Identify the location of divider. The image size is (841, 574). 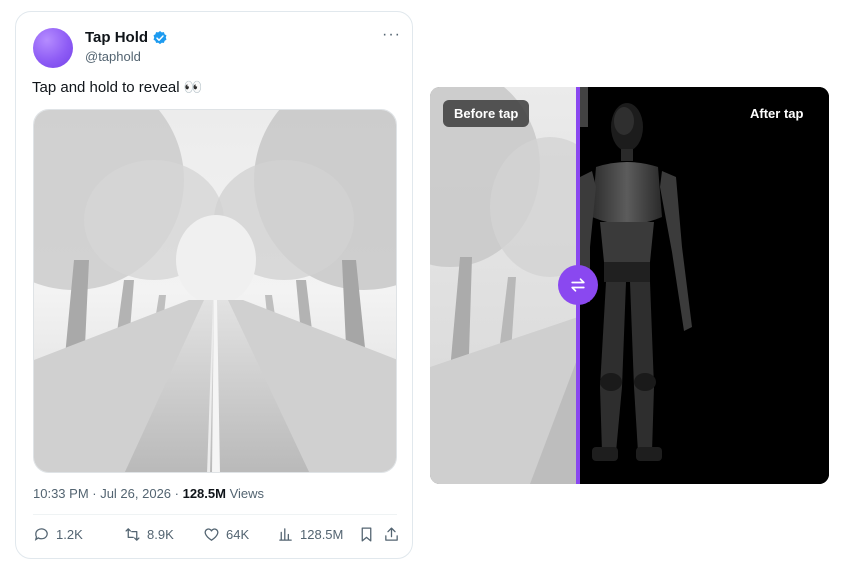
(215, 514).